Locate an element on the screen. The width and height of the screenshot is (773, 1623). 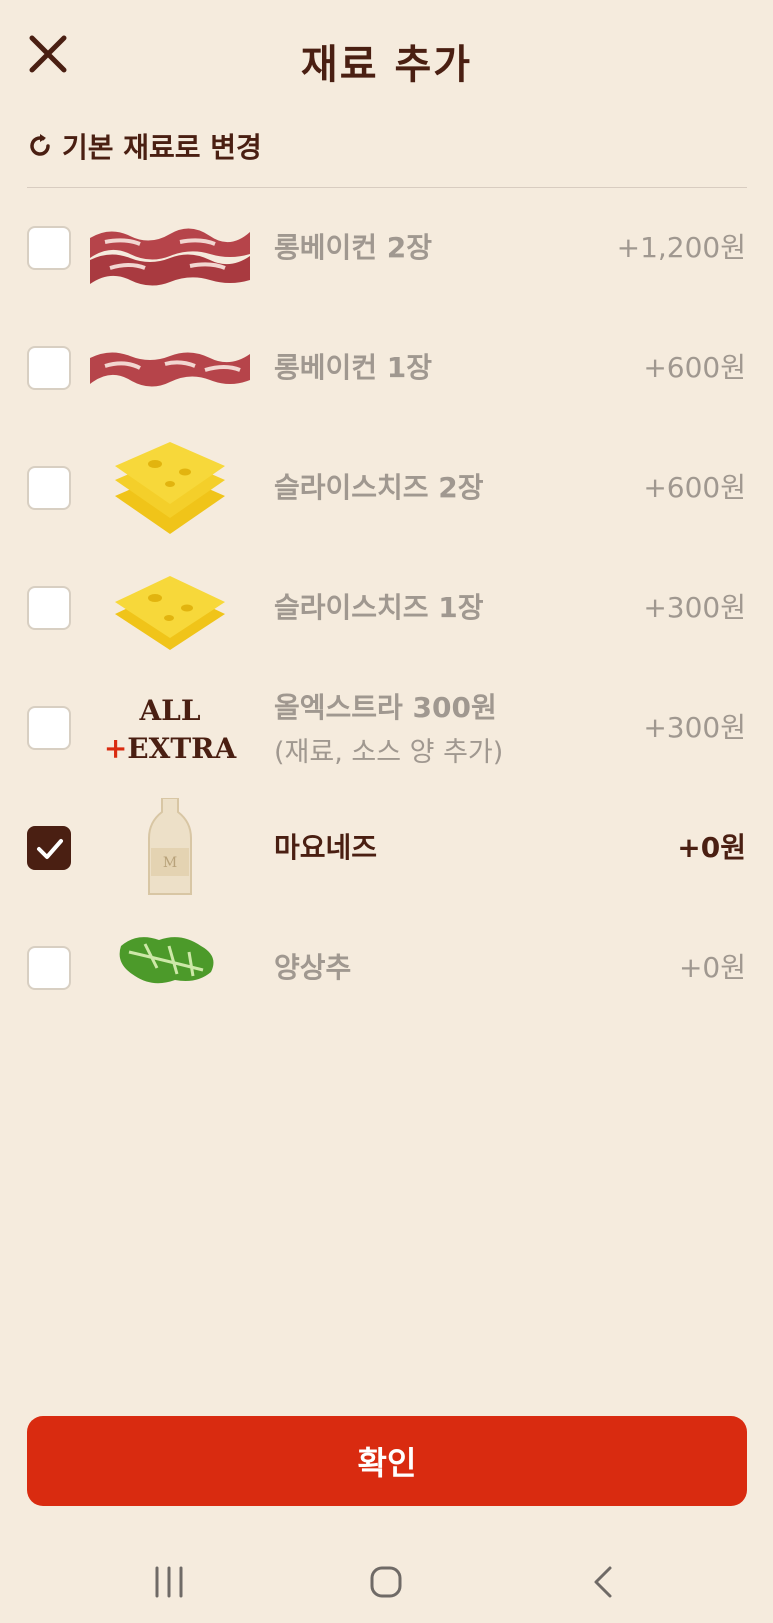
header: 재료 추가 is located at coordinates (386, 57).